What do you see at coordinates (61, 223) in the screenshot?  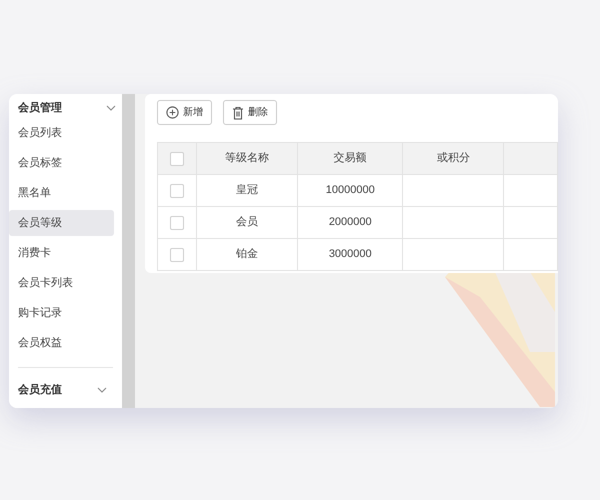 I see `sidebar-item: 会员等级` at bounding box center [61, 223].